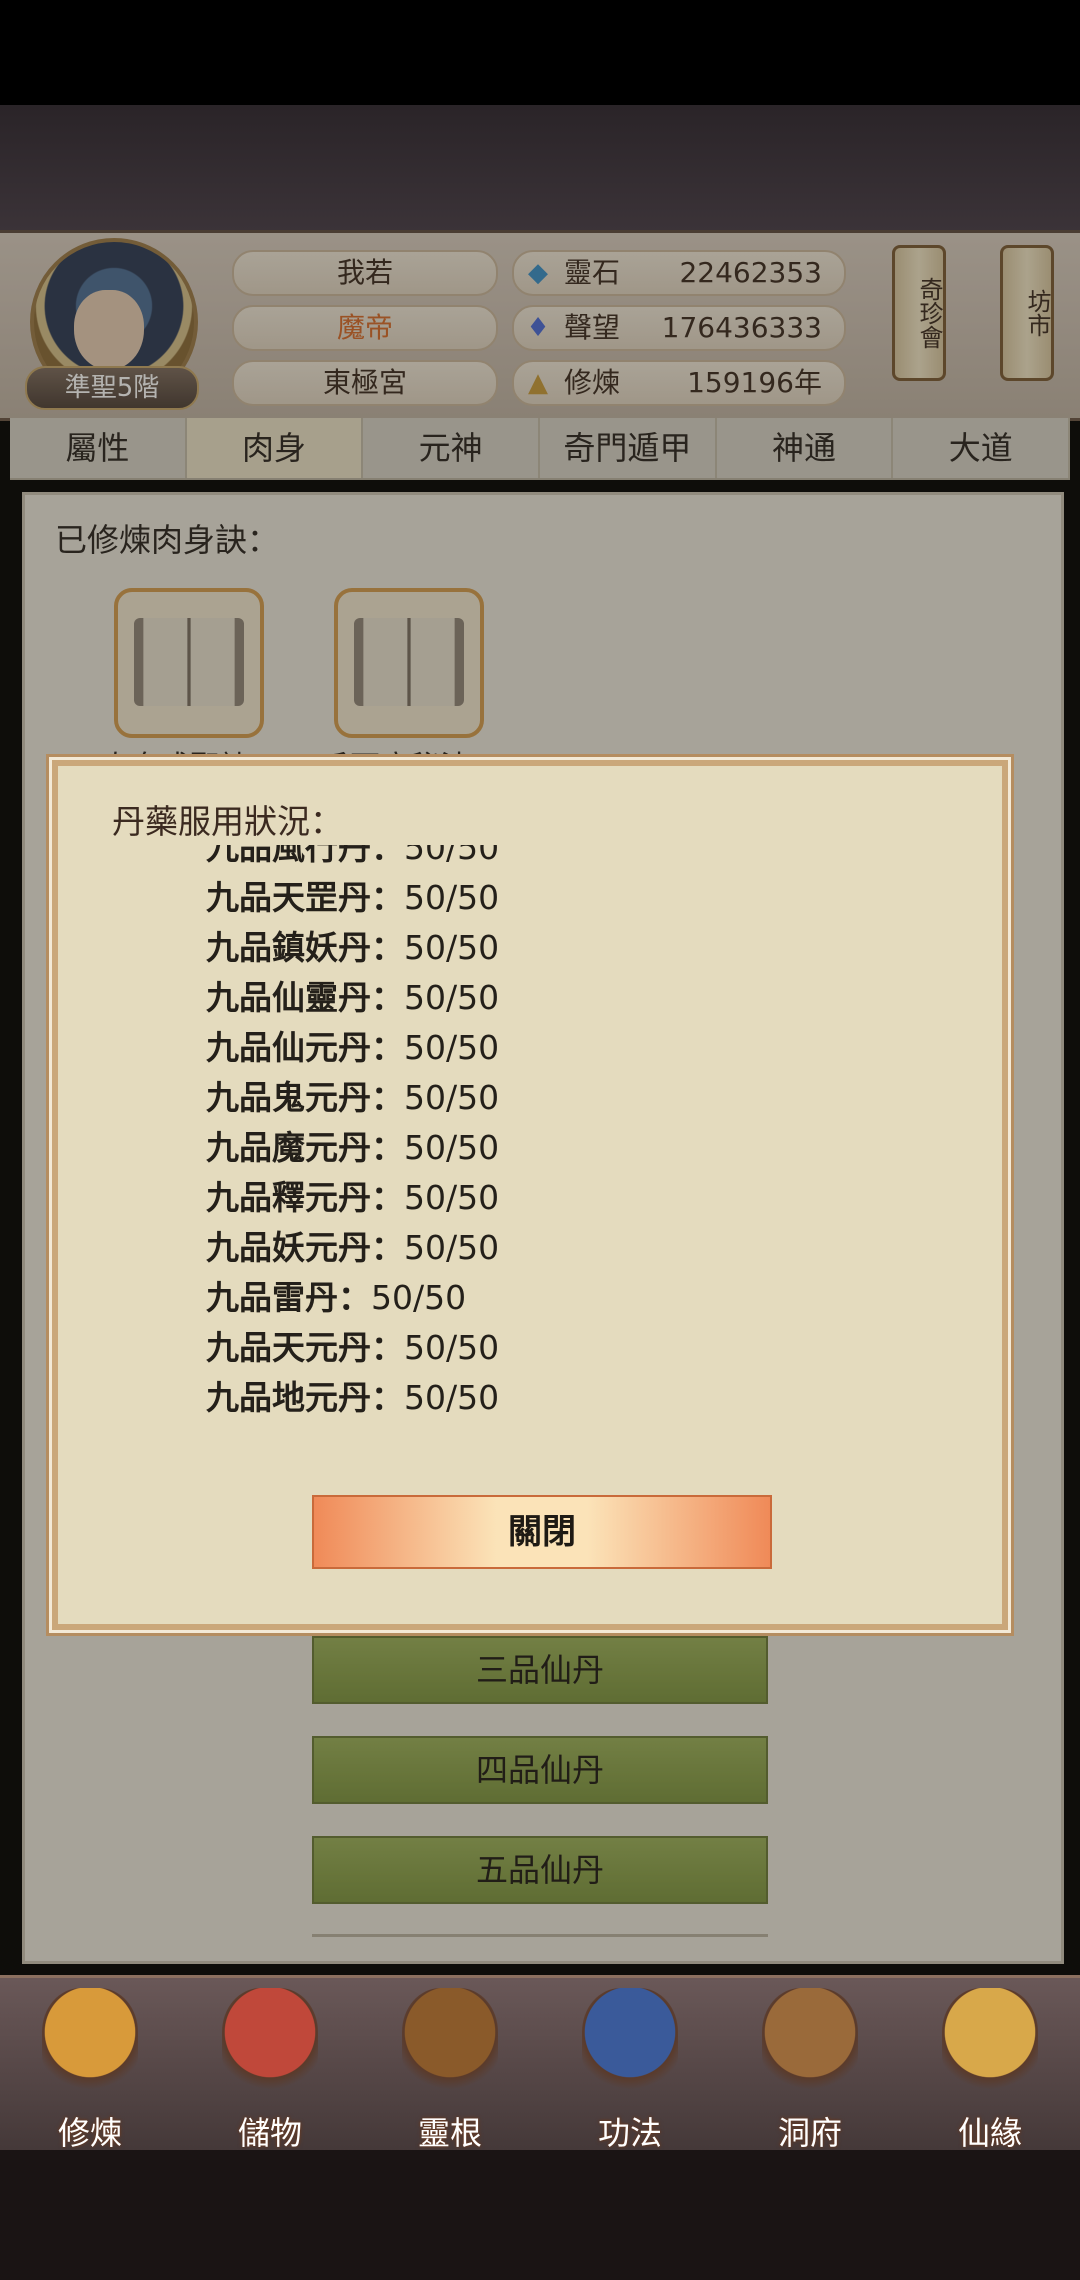 The image size is (1080, 2280). Describe the element at coordinates (450, 2043) in the screenshot. I see `spirit-root-icon` at that location.